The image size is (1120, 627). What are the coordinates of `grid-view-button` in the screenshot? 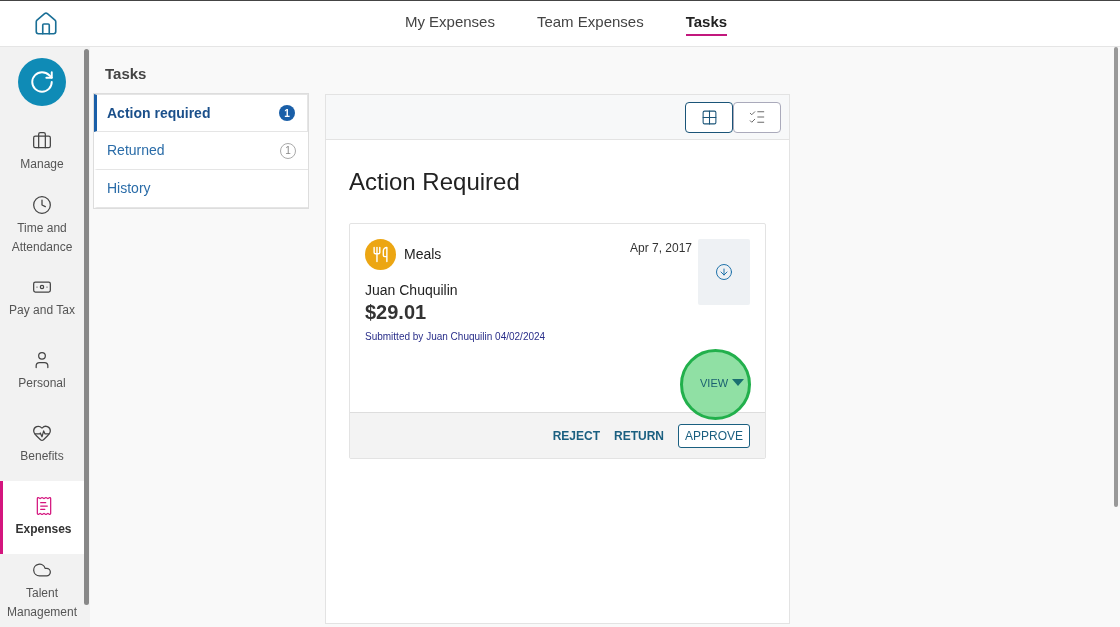 It's located at (709, 117).